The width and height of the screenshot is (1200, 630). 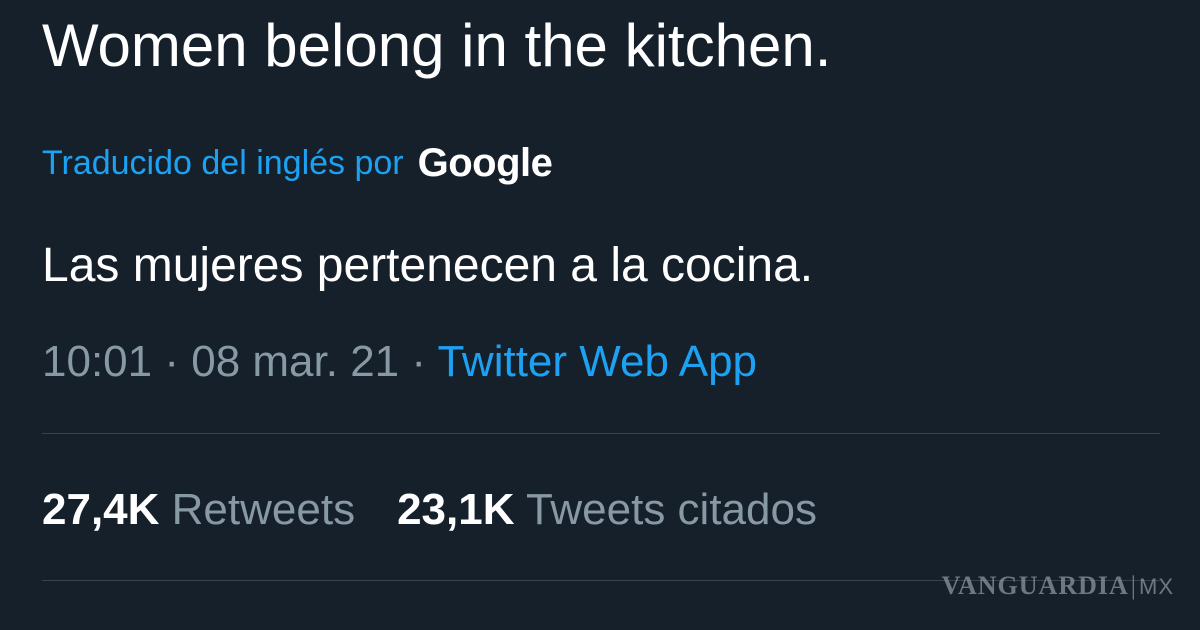 I want to click on retweets-count: 27,4K, so click(x=101, y=509).